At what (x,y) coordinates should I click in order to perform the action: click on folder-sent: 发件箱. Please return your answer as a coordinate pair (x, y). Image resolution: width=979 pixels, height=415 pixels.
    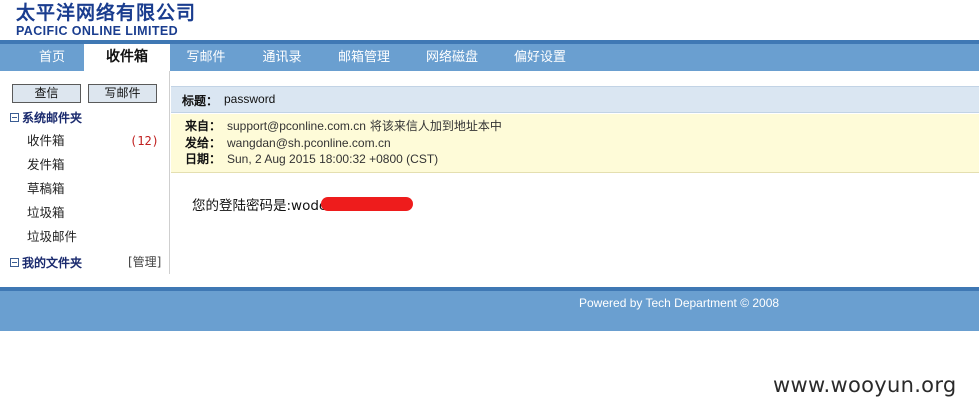
    Looking at the image, I should click on (46, 165).